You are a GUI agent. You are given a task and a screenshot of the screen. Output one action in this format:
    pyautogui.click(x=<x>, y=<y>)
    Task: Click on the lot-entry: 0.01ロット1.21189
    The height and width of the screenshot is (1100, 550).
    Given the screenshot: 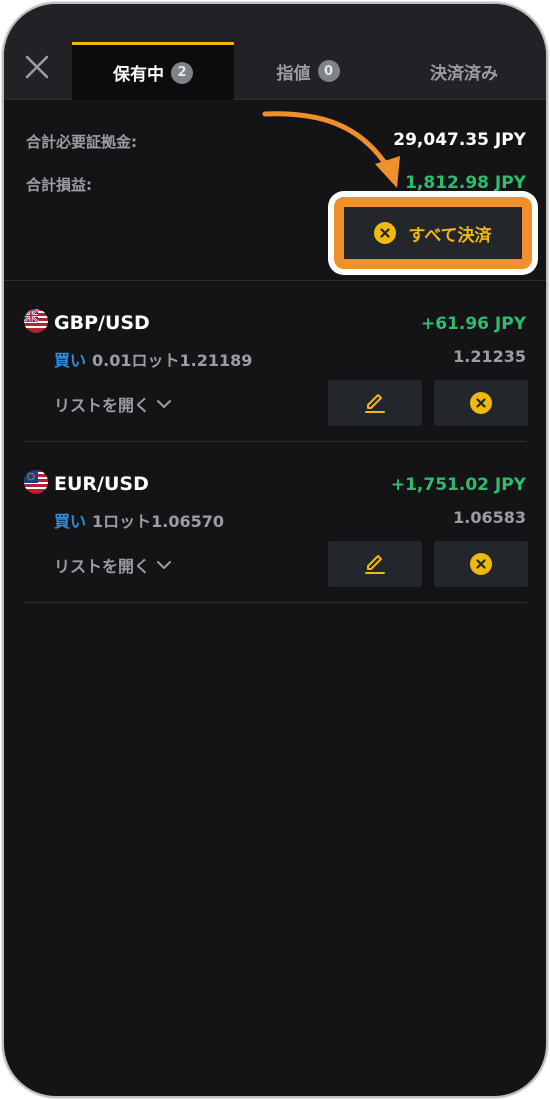 What is the action you would take?
    pyautogui.click(x=172, y=360)
    